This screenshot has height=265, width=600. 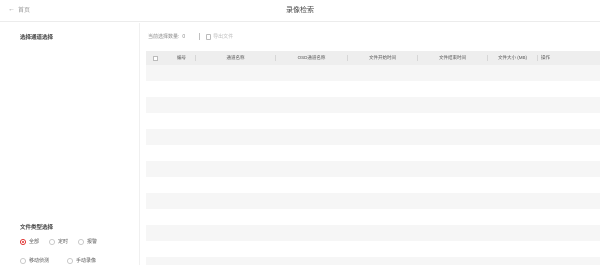 I want to click on column-header-osd-channel-name: OSD通道名称, so click(x=312, y=58).